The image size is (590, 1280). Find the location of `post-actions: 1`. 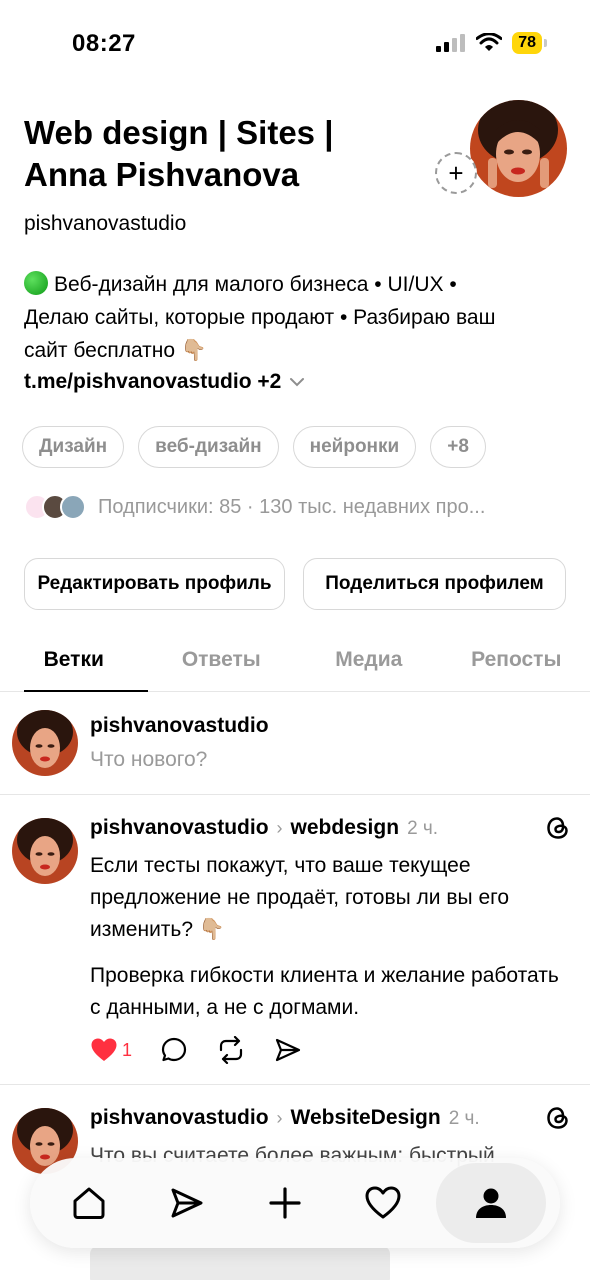

post-actions: 1 is located at coordinates (196, 1050).